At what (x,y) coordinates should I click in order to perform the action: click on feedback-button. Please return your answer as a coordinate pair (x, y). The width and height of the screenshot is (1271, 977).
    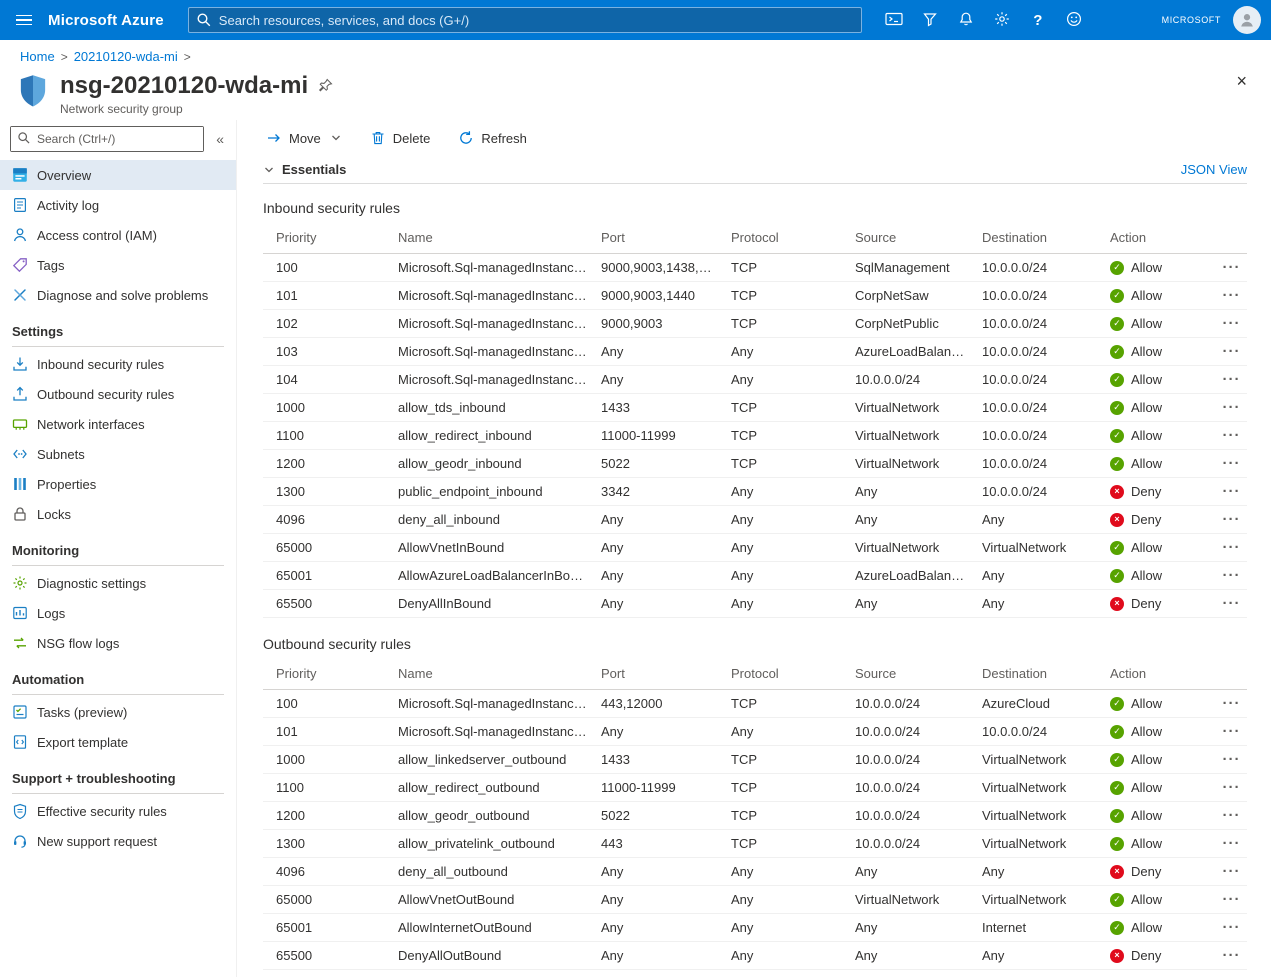
    Looking at the image, I should click on (1074, 20).